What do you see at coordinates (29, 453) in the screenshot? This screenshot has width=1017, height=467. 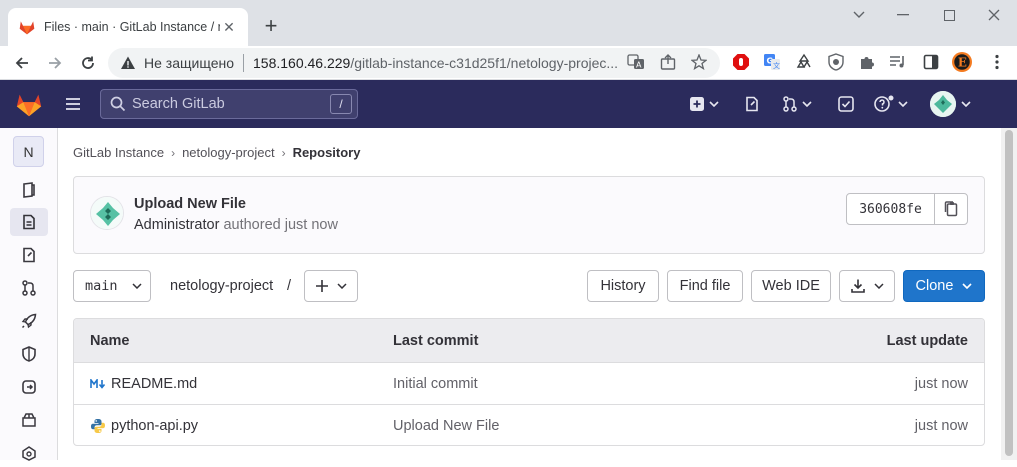 I see `sidebar-item-monitor` at bounding box center [29, 453].